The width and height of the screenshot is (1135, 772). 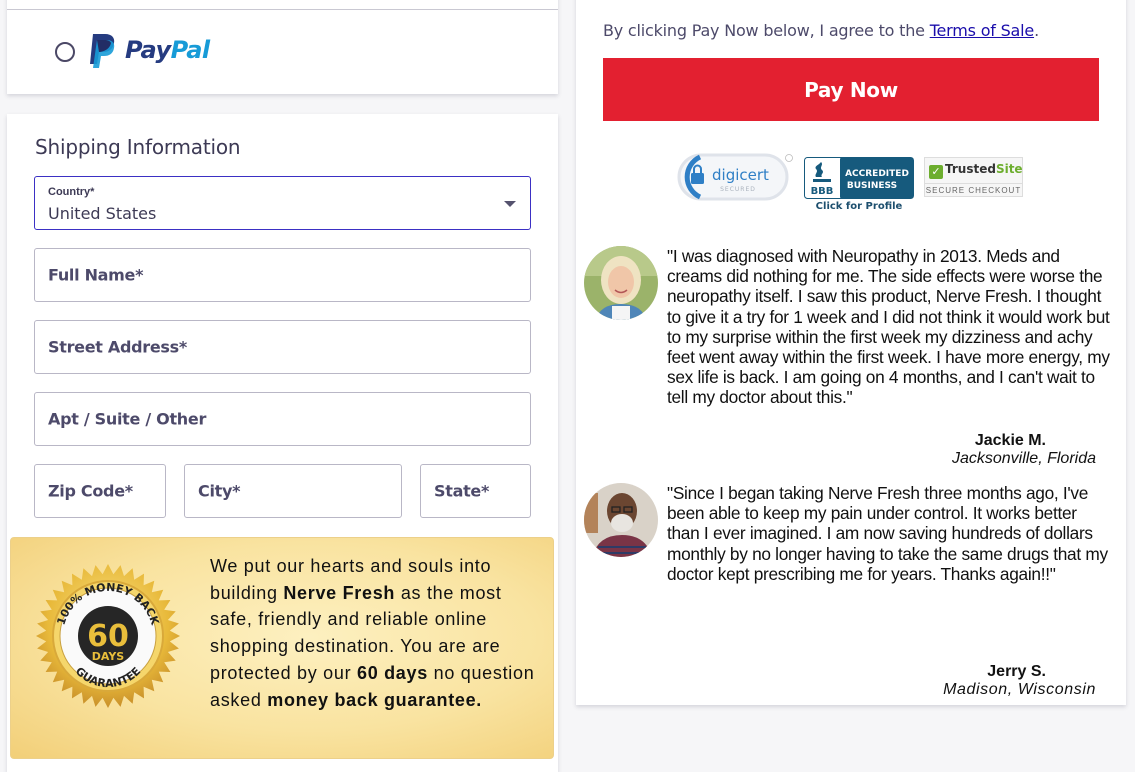 I want to click on payment-method-card: PayPal, so click(x=282, y=47).